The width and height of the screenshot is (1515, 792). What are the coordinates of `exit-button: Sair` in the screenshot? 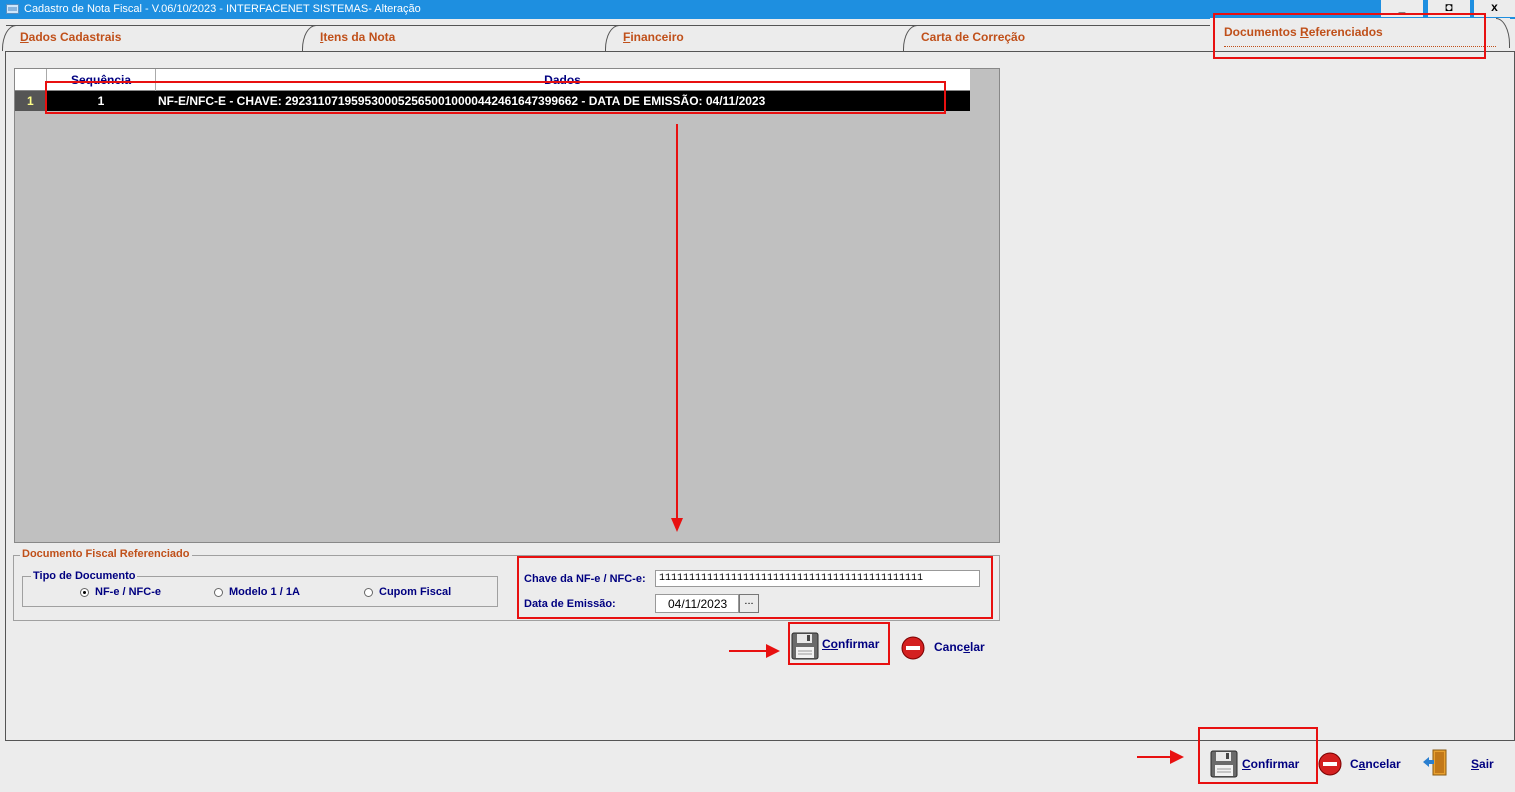 It's located at (1461, 764).